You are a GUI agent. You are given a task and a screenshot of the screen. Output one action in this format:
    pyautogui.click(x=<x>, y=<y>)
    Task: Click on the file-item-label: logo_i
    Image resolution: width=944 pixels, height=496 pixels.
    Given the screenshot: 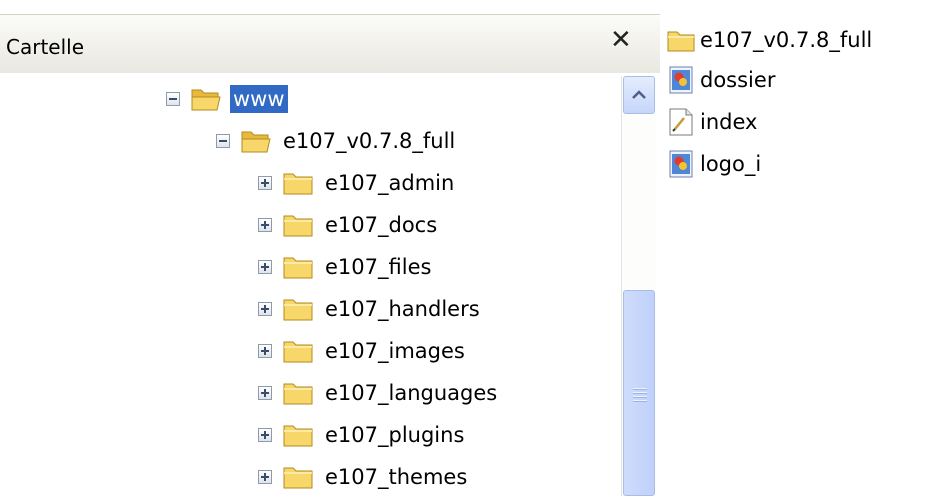 What is the action you would take?
    pyautogui.click(x=730, y=164)
    